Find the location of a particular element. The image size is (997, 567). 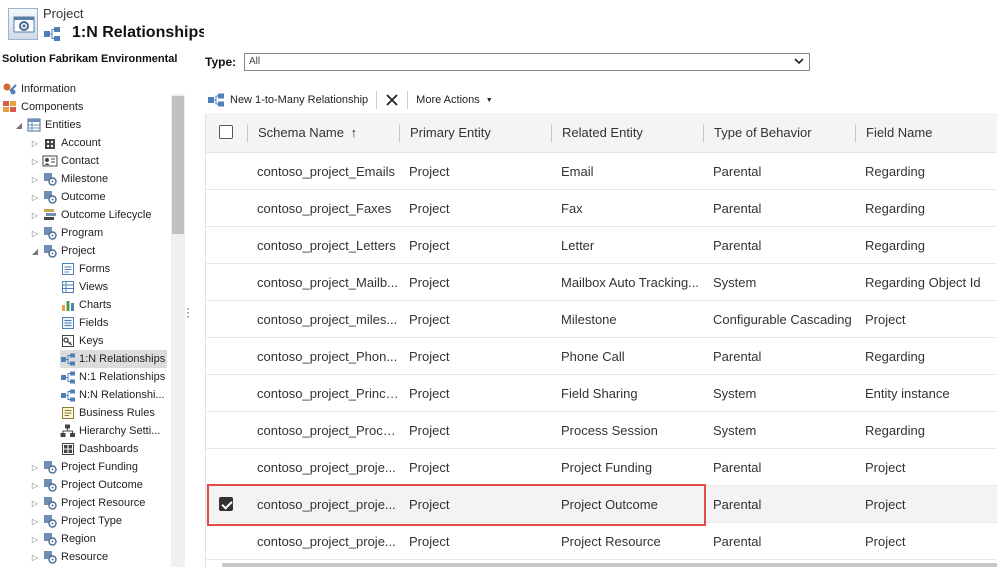

more-actions-button: More Actions ▼ is located at coordinates (454, 100).